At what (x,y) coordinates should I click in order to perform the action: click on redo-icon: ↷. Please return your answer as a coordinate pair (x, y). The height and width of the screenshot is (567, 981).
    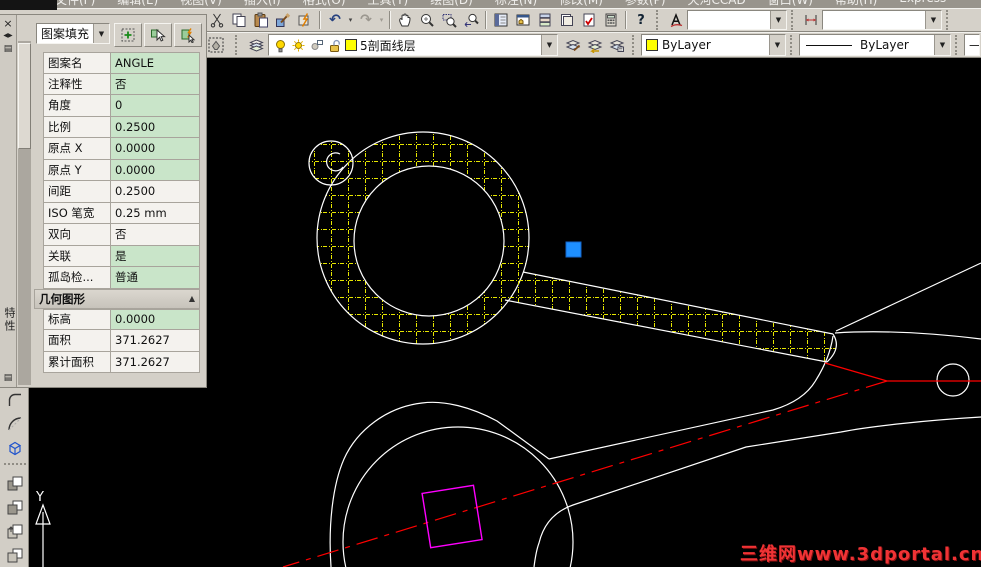
    Looking at the image, I should click on (366, 20).